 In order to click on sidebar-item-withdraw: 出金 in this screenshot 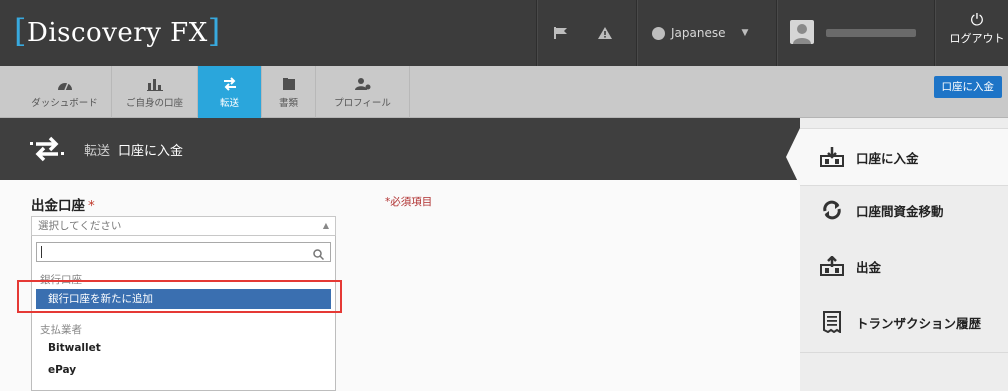, I will do `click(904, 266)`.